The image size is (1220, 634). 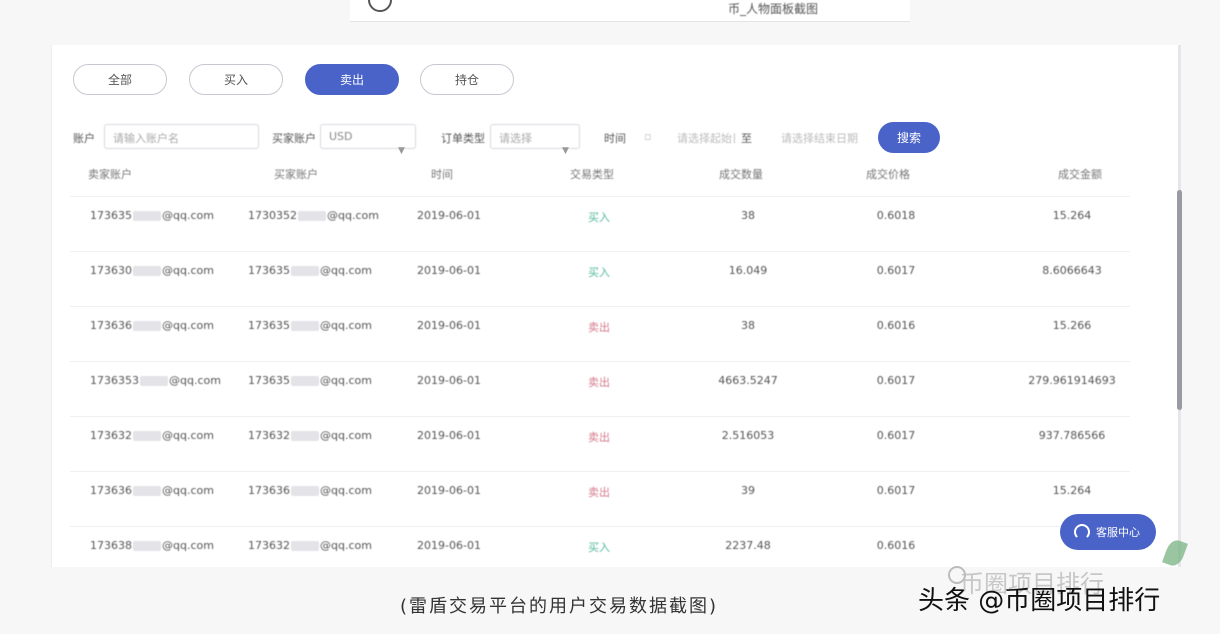 I want to click on tab-all: 全部, so click(x=120, y=79).